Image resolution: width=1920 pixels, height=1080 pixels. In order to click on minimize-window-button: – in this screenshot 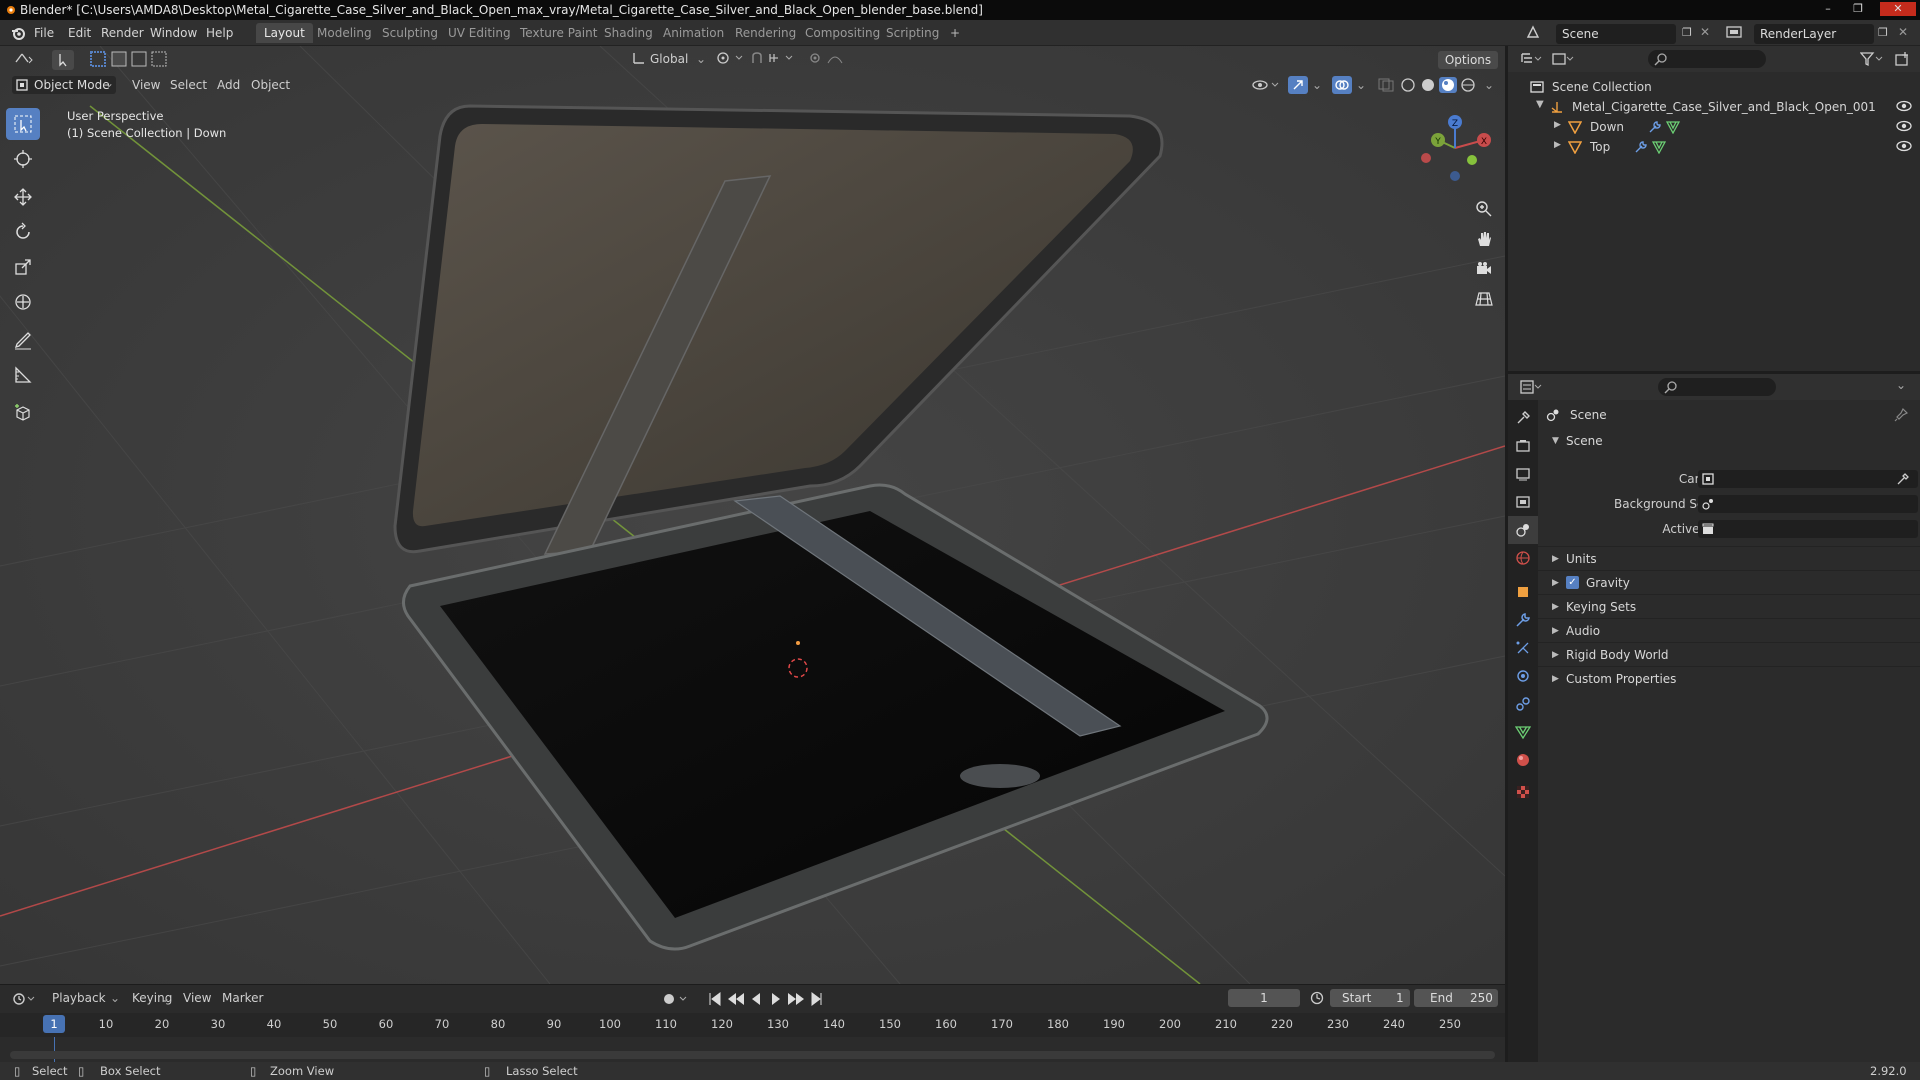, I will do `click(1828, 9)`.